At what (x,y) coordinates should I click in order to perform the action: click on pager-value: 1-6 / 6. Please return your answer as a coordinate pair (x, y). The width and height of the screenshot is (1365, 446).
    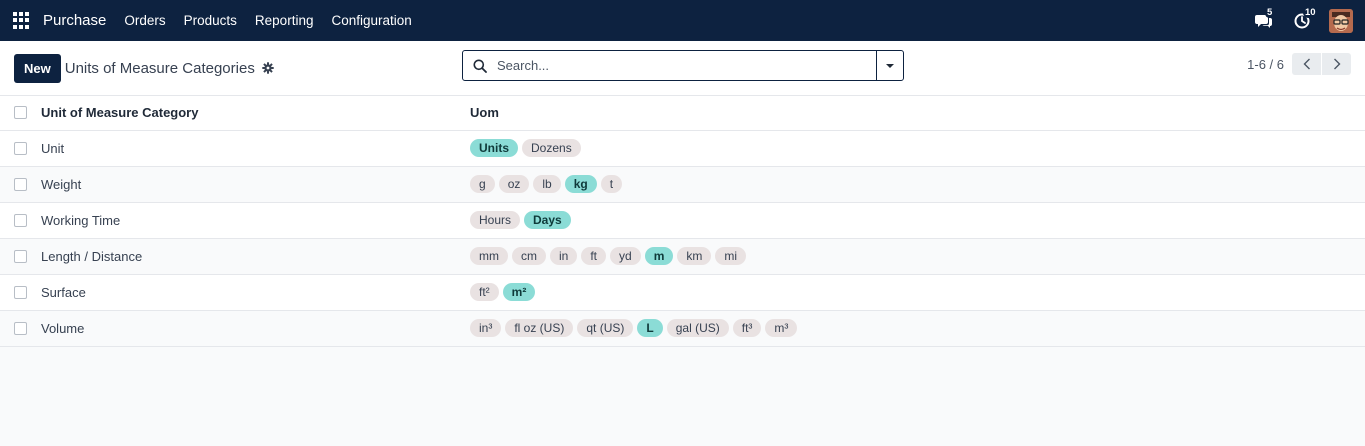
    Looking at the image, I should click on (1265, 64).